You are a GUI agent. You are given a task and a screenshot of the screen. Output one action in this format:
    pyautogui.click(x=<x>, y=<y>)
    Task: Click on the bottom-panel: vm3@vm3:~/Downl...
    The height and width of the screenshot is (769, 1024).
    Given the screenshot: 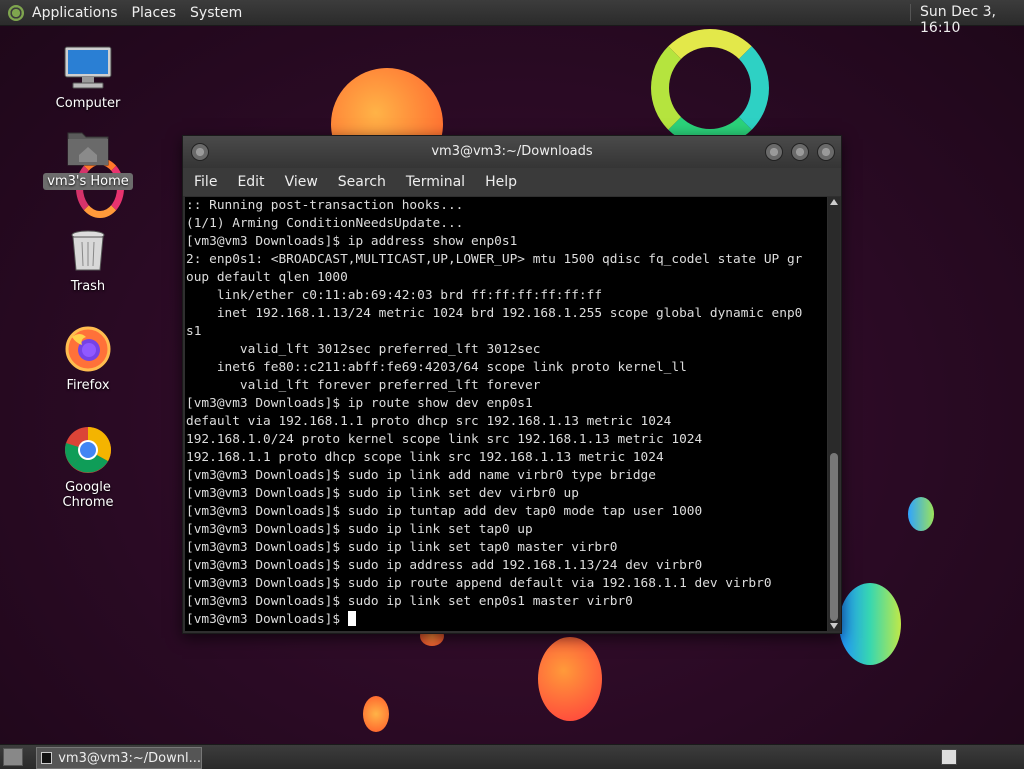 What is the action you would take?
    pyautogui.click(x=512, y=756)
    